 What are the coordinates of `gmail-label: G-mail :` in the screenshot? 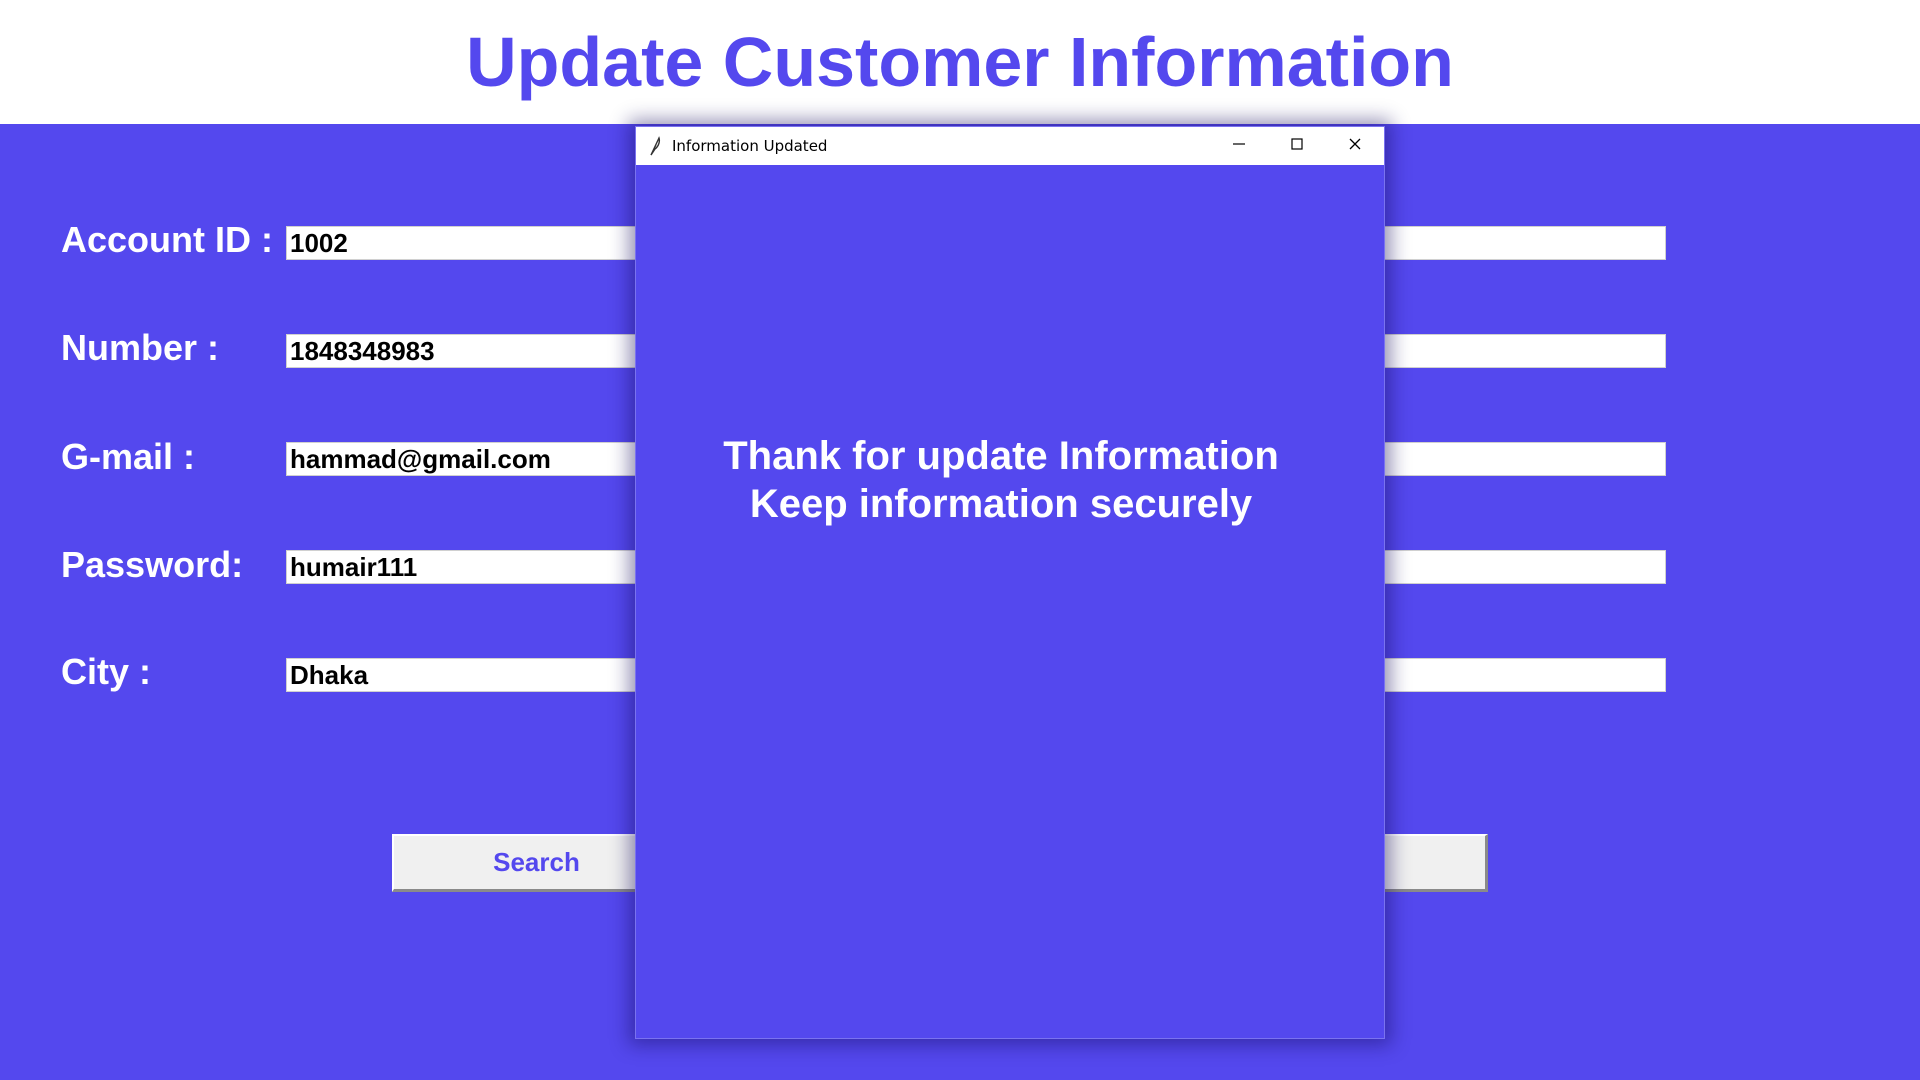 It's located at (128, 456).